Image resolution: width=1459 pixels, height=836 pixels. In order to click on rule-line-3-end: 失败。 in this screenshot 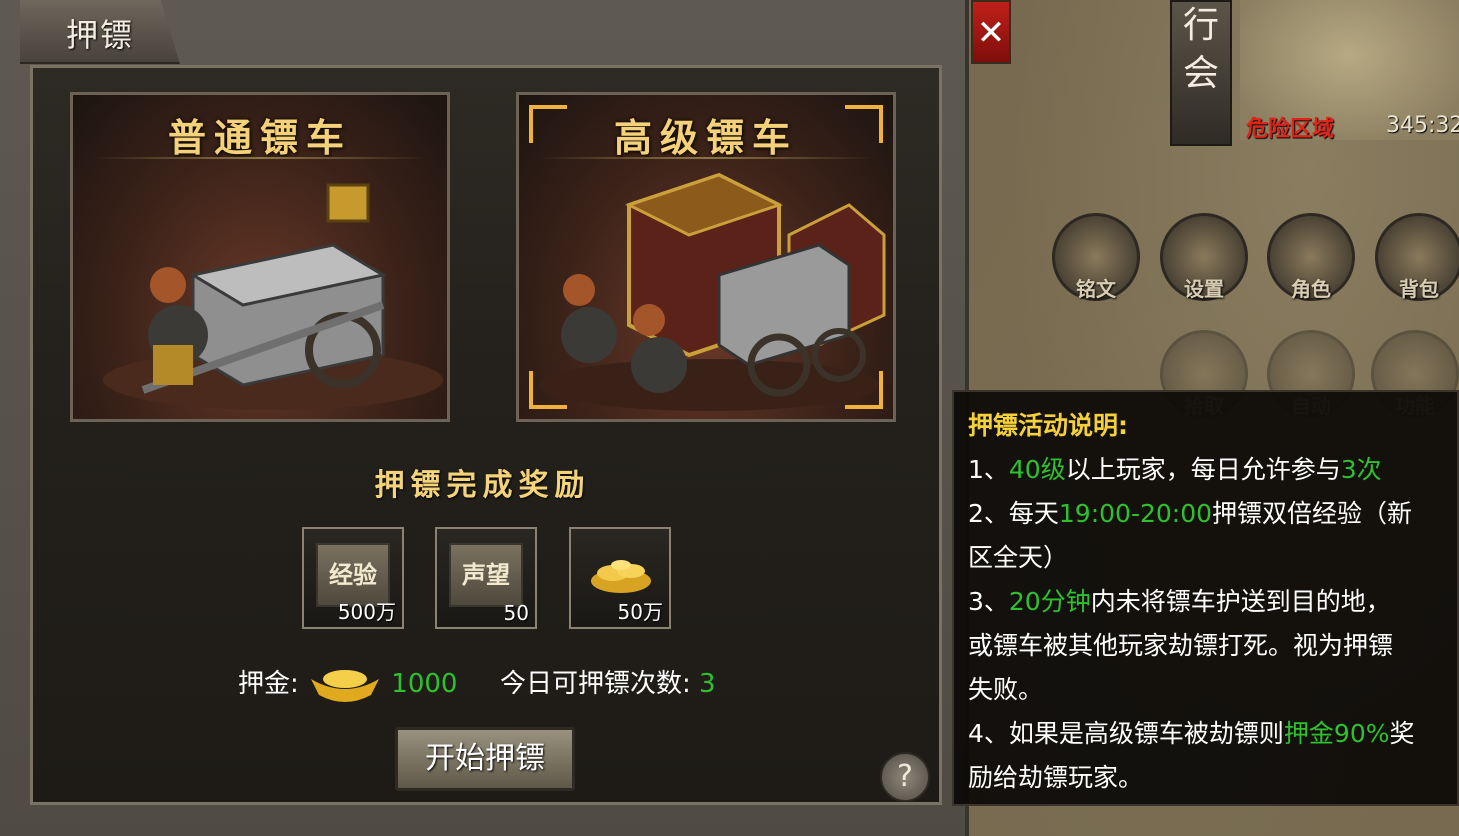, I will do `click(1006, 689)`.